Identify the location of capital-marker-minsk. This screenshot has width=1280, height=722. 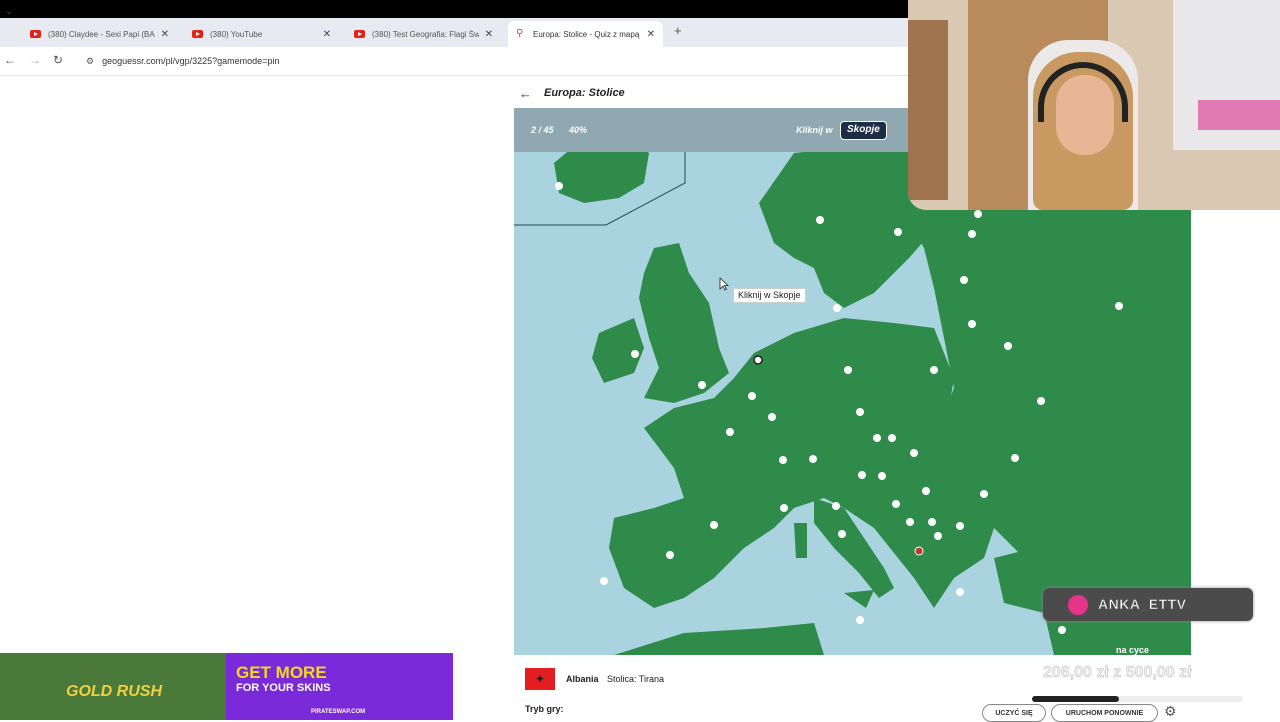
(1008, 346).